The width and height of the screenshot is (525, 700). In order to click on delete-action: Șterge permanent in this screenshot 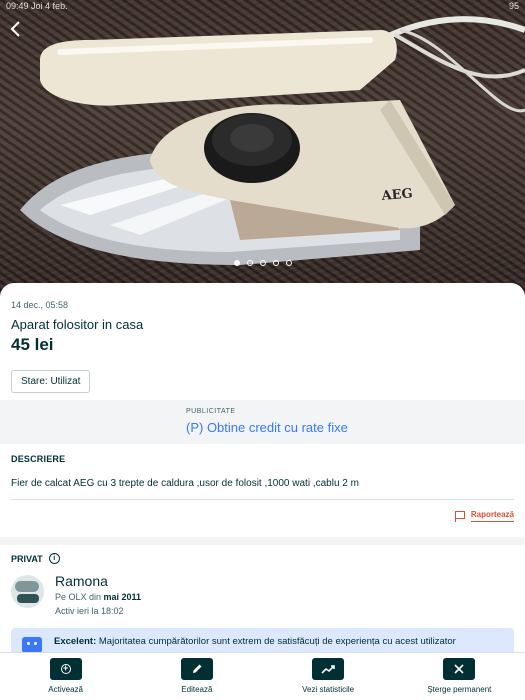, I will do `click(459, 676)`.